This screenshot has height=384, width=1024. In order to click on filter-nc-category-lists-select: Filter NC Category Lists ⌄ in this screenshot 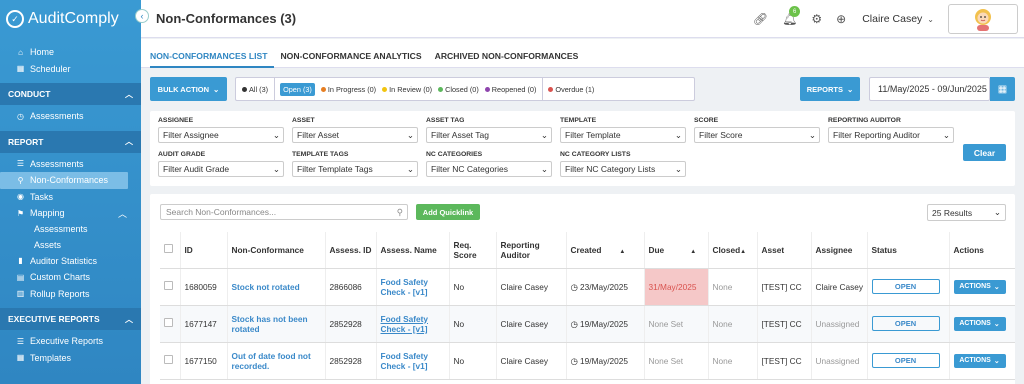, I will do `click(623, 169)`.